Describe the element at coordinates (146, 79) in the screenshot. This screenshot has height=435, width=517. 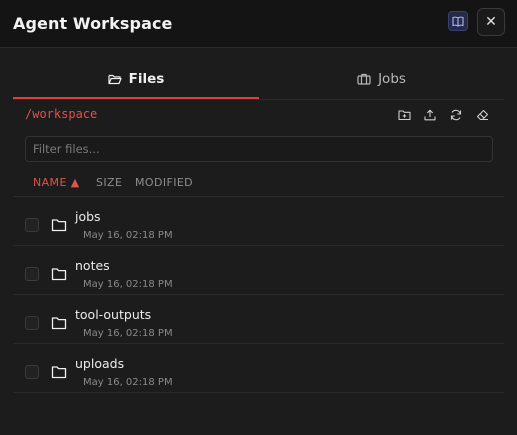
I see `tab-files-label: Files` at that location.